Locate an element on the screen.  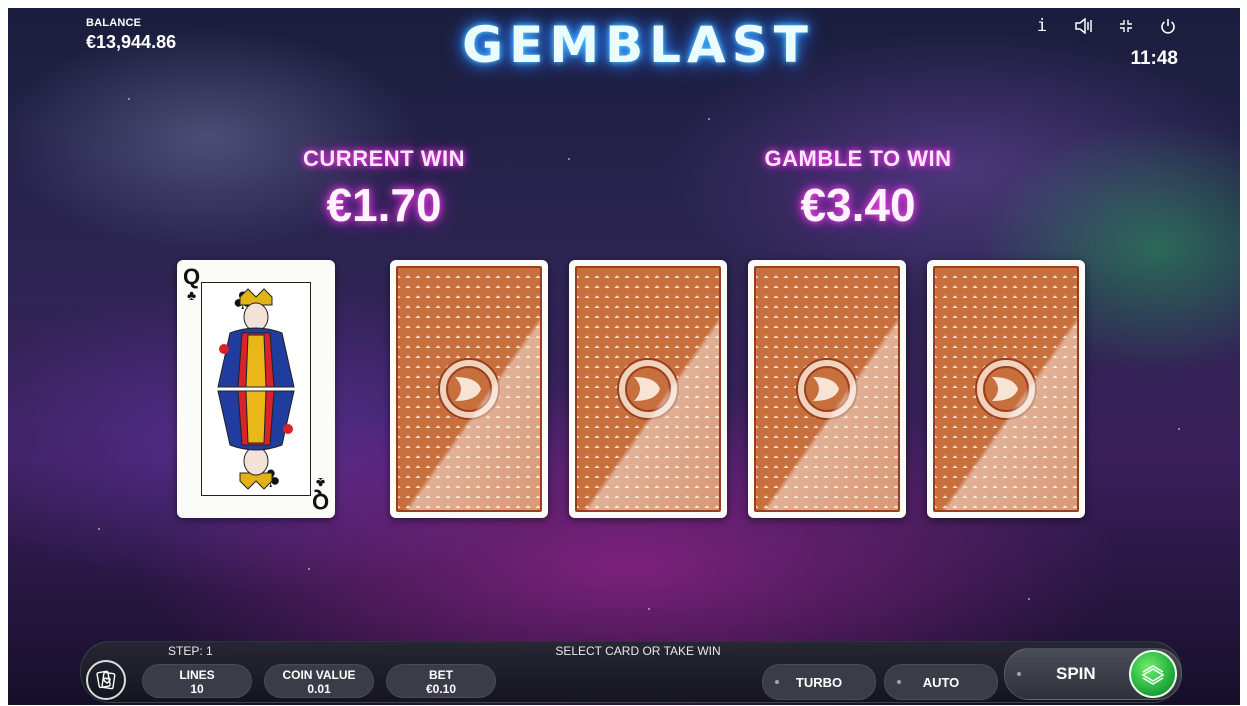
current-win-block: CURRENT WIN €1.70 is located at coordinates (384, 189).